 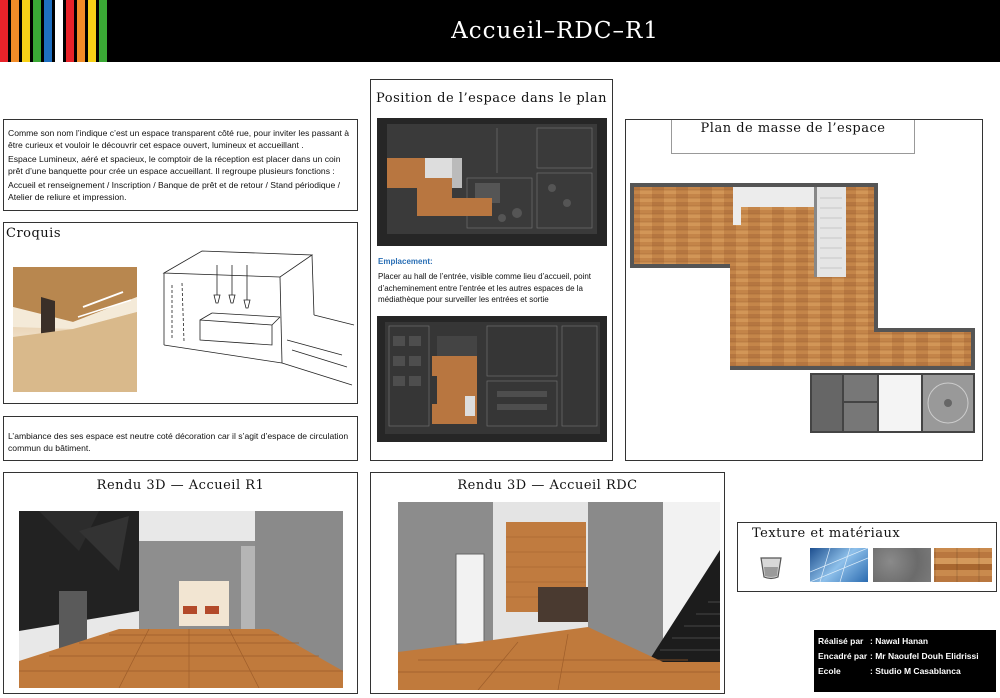 I want to click on page-title: Accueil–RDC–R1, so click(x=555, y=31).